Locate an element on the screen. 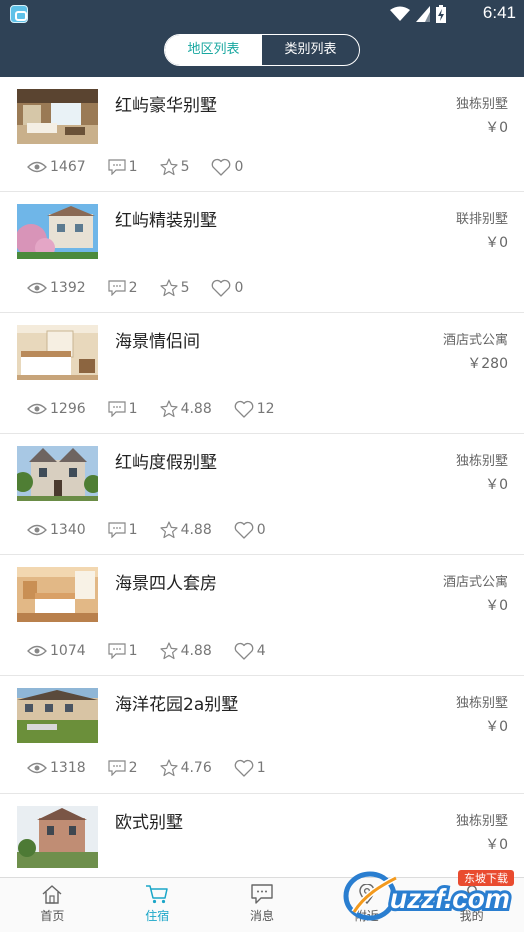 Image resolution: width=524 pixels, height=932 pixels. likes-stat: 1 is located at coordinates (250, 768).